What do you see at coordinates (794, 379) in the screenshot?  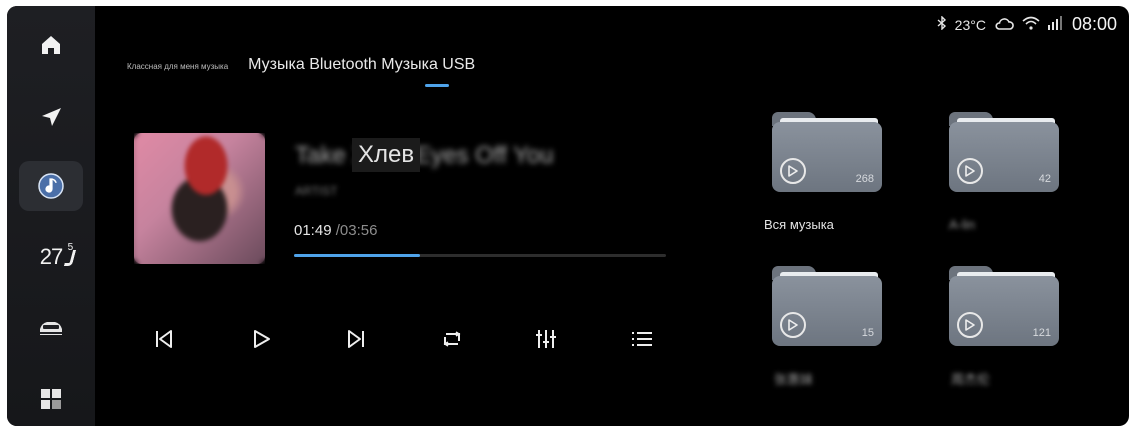 I see `folder-label: 张惠妹` at bounding box center [794, 379].